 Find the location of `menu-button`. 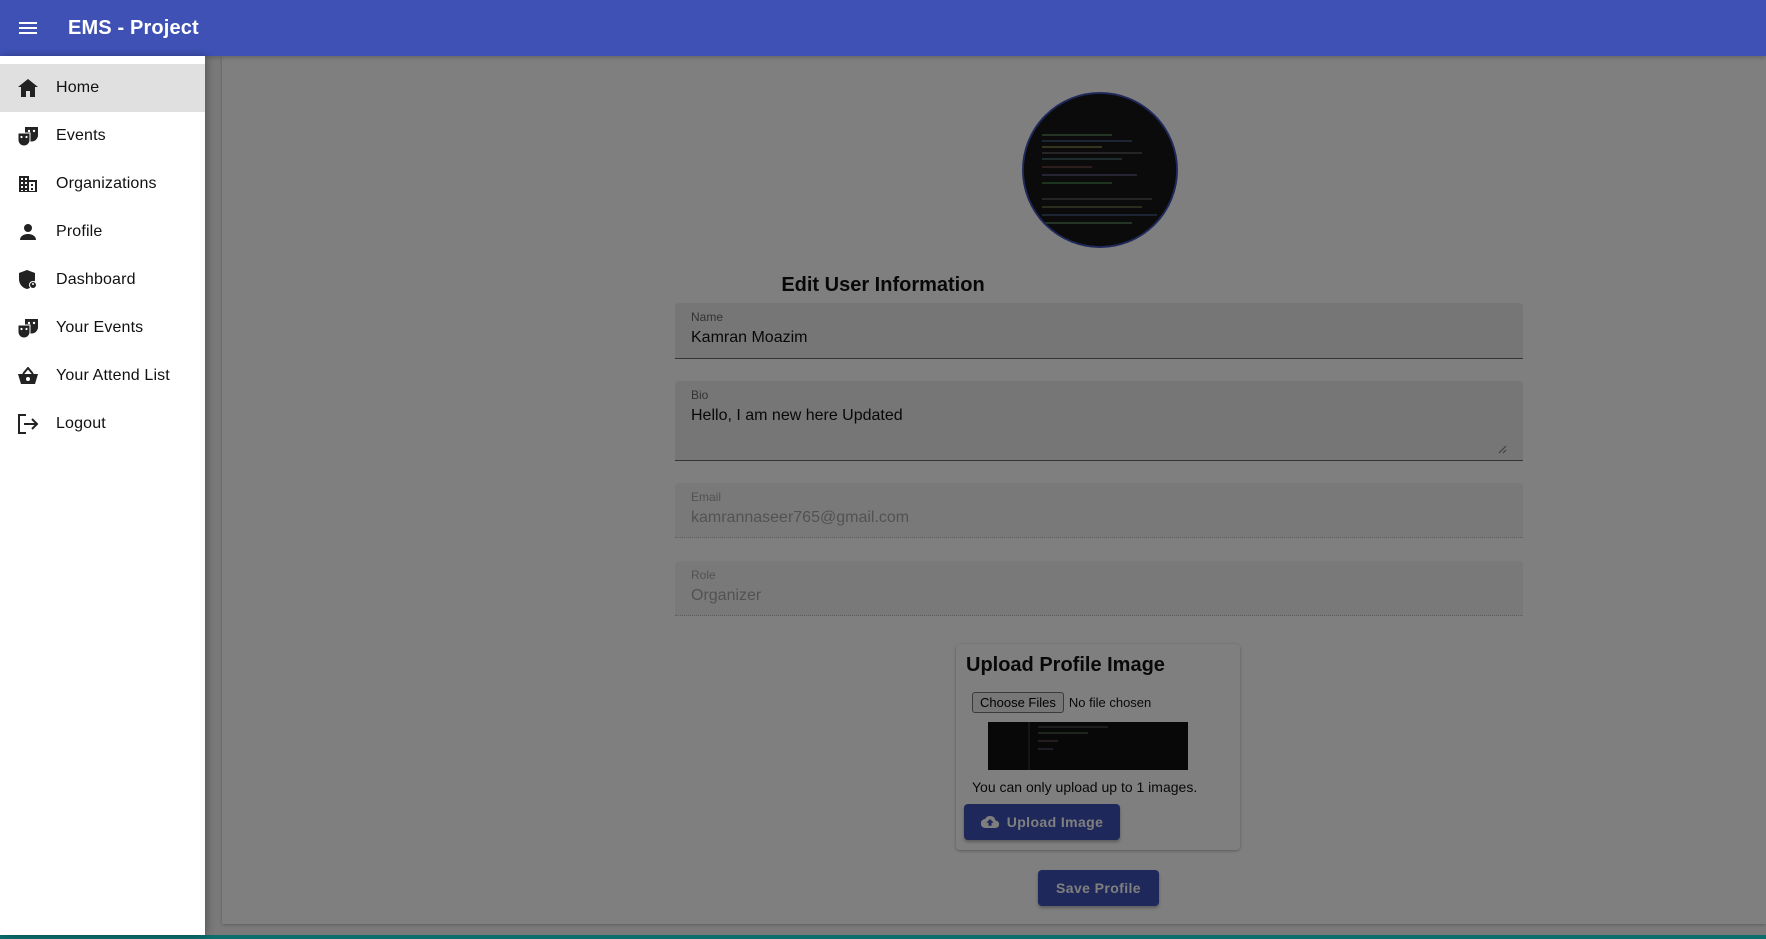

menu-button is located at coordinates (28, 28).